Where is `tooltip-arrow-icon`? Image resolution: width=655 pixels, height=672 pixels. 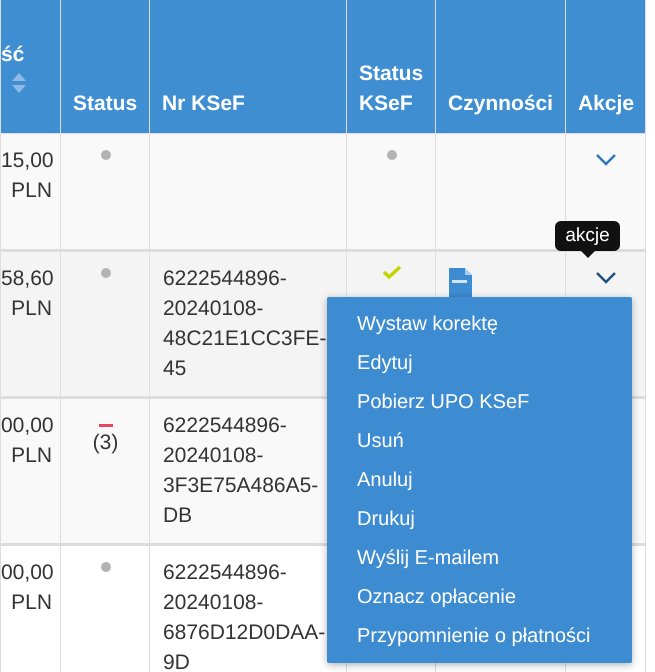
tooltip-arrow-icon is located at coordinates (587, 254).